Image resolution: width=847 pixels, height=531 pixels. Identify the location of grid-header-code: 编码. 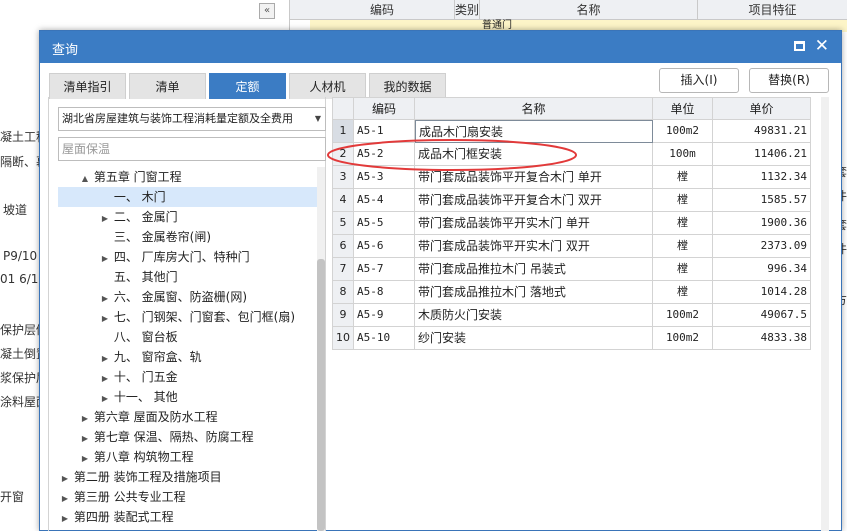
(384, 108).